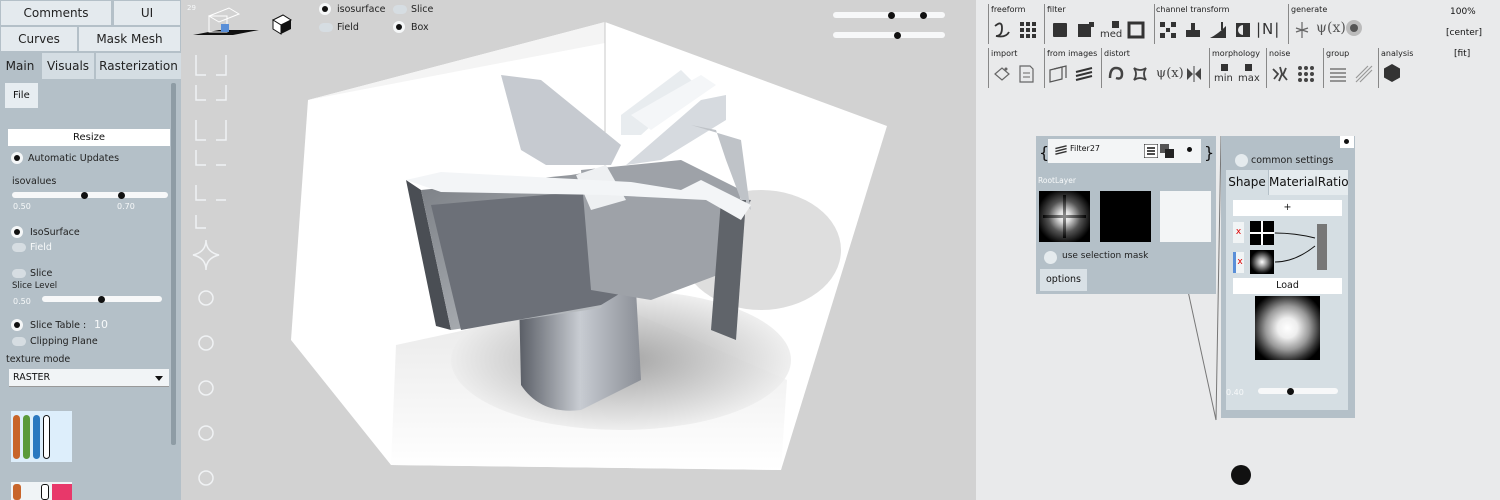  What do you see at coordinates (39, 39) in the screenshot?
I see `curves-button: Curves` at bounding box center [39, 39].